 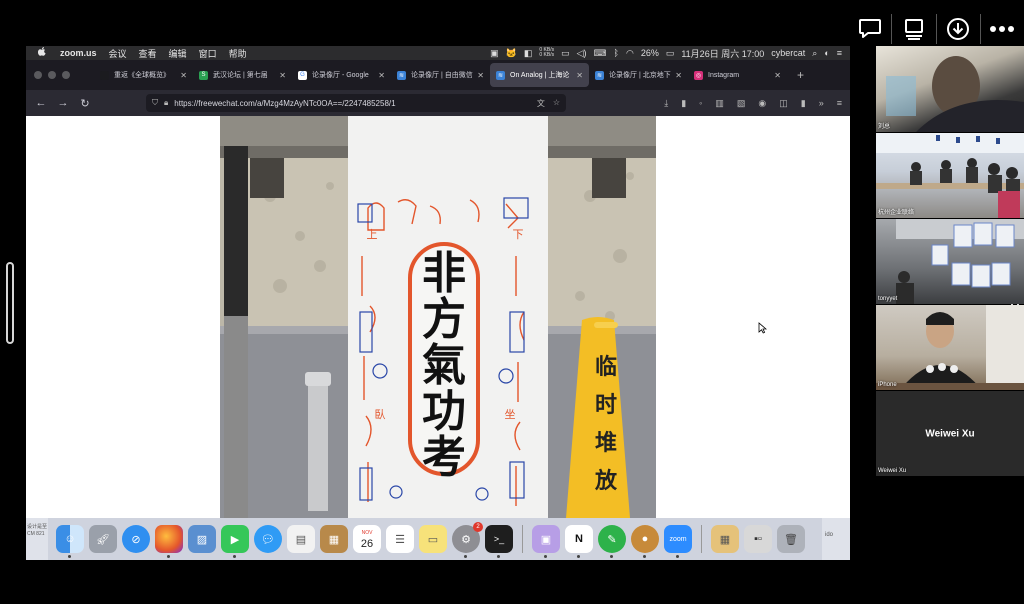 What do you see at coordinates (758, 539) in the screenshot?
I see `screenshot-stack-icon: ▪▫` at bounding box center [758, 539].